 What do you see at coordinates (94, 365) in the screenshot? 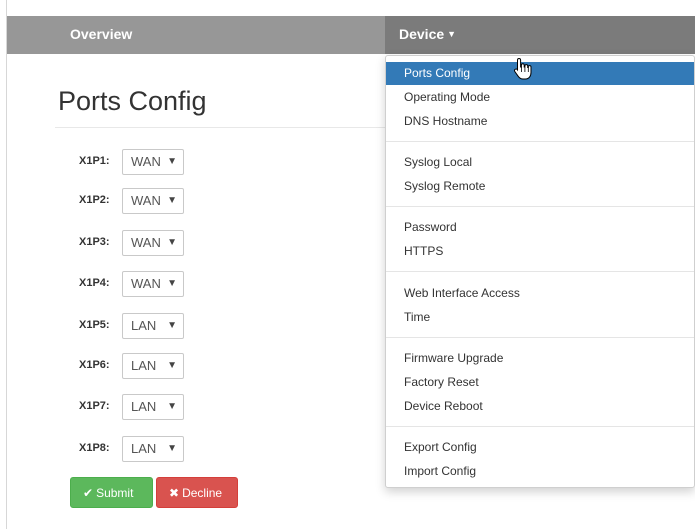
I see `port-label: X1P6:` at bounding box center [94, 365].